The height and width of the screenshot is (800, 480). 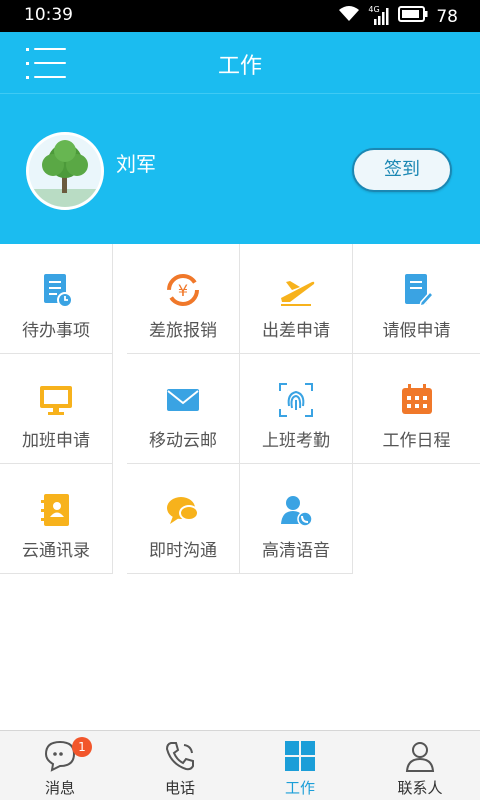 I want to click on app-business-trip: 出差申请, so click(x=296, y=299).